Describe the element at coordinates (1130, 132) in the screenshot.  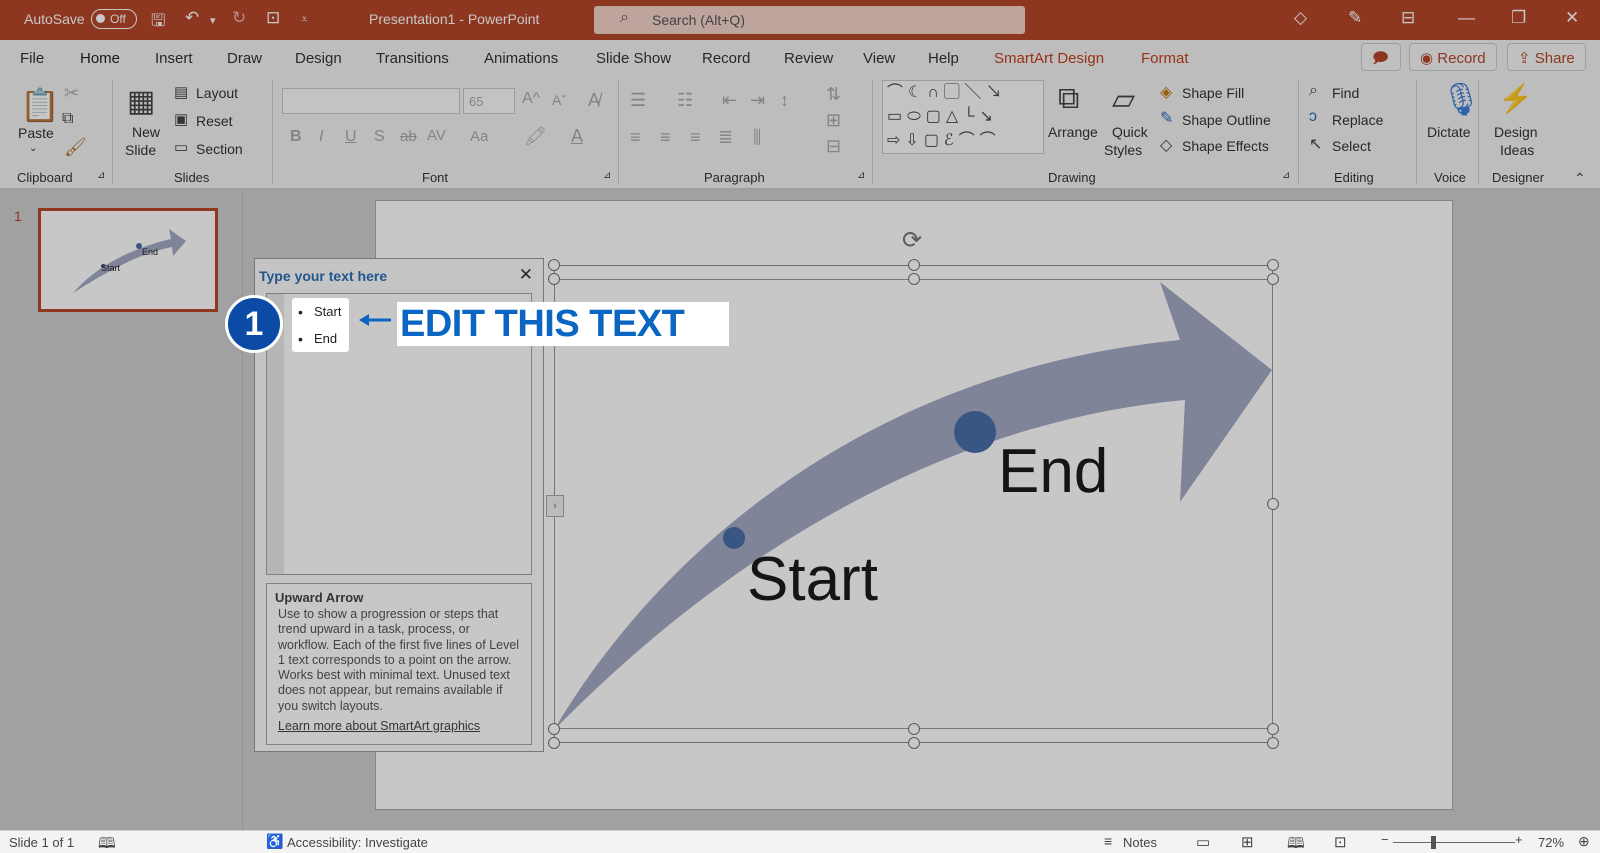
I see `quick-styles-label-1: Quick` at that location.